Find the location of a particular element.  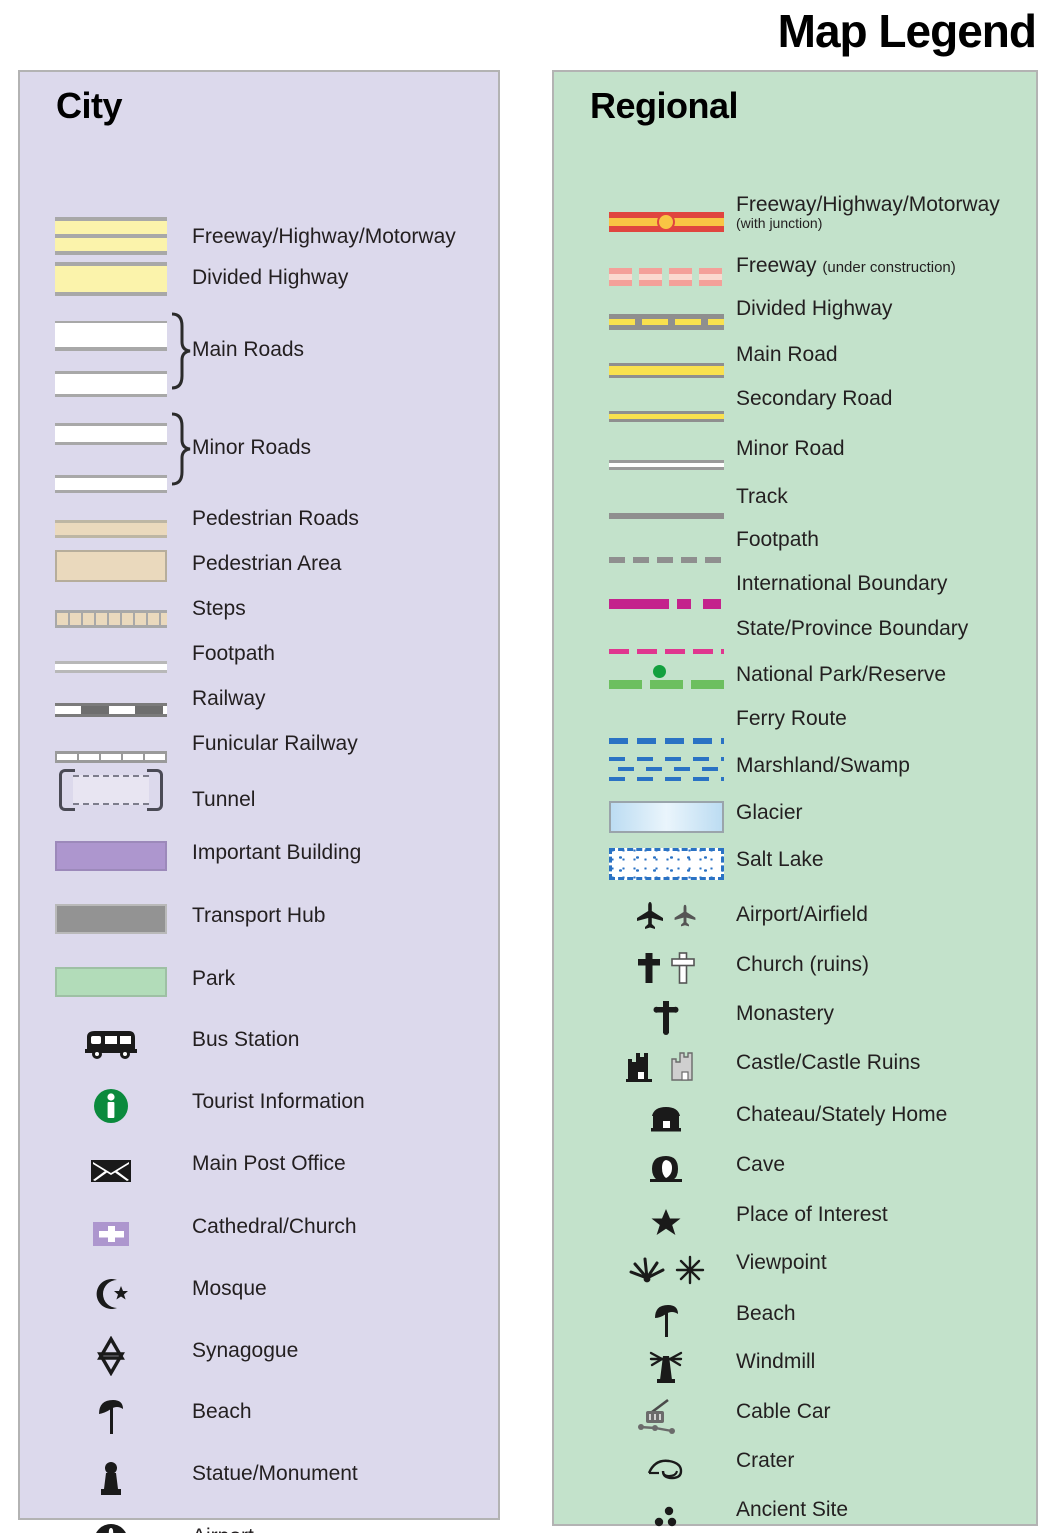

information-icon is located at coordinates (111, 1106).